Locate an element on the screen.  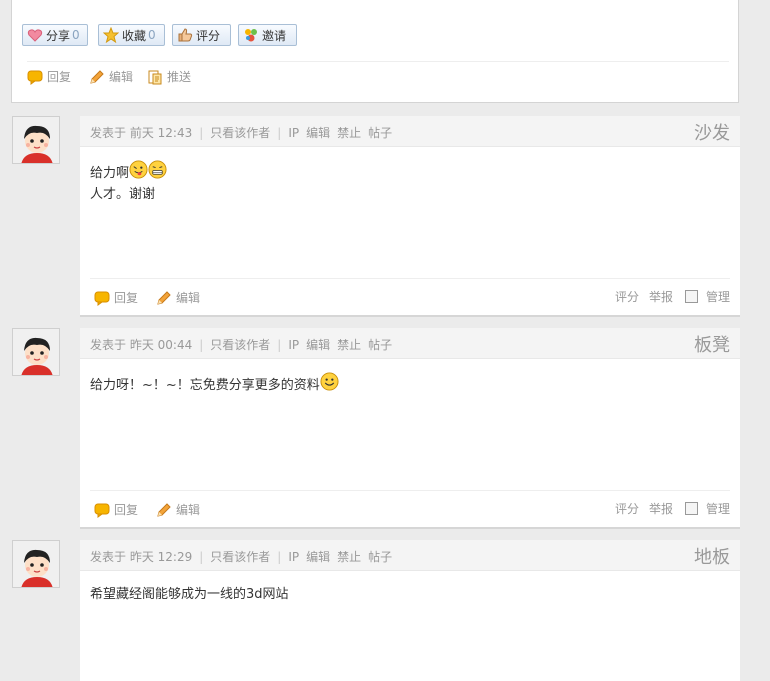
floor-label: 地板 is located at coordinates (712, 557).